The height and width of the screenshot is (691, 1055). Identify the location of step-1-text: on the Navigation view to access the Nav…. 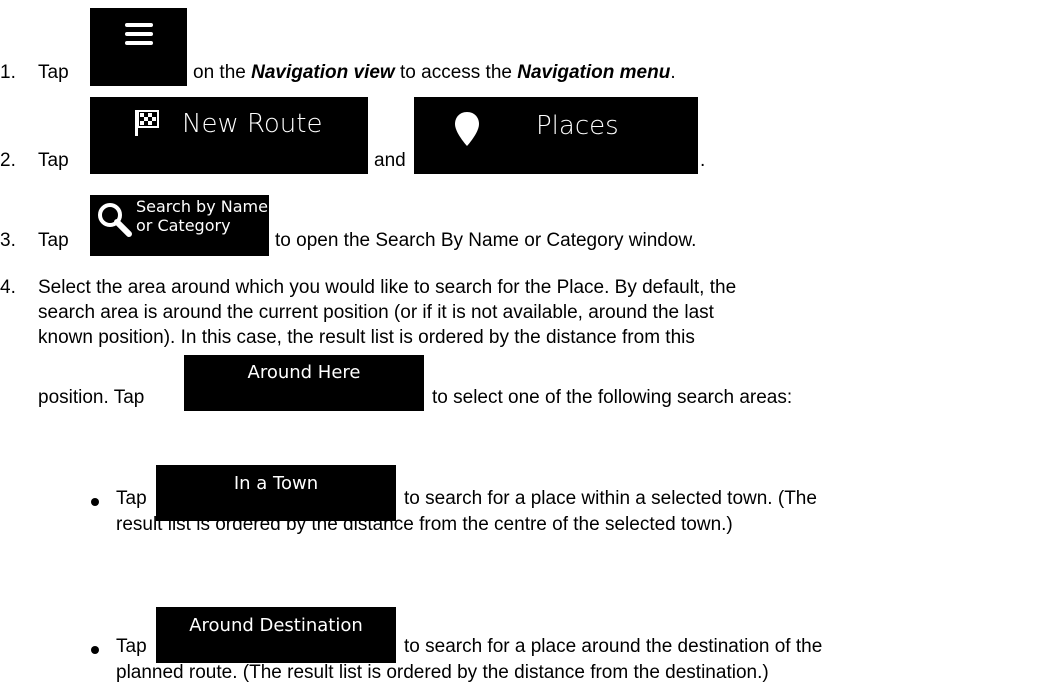
(434, 72).